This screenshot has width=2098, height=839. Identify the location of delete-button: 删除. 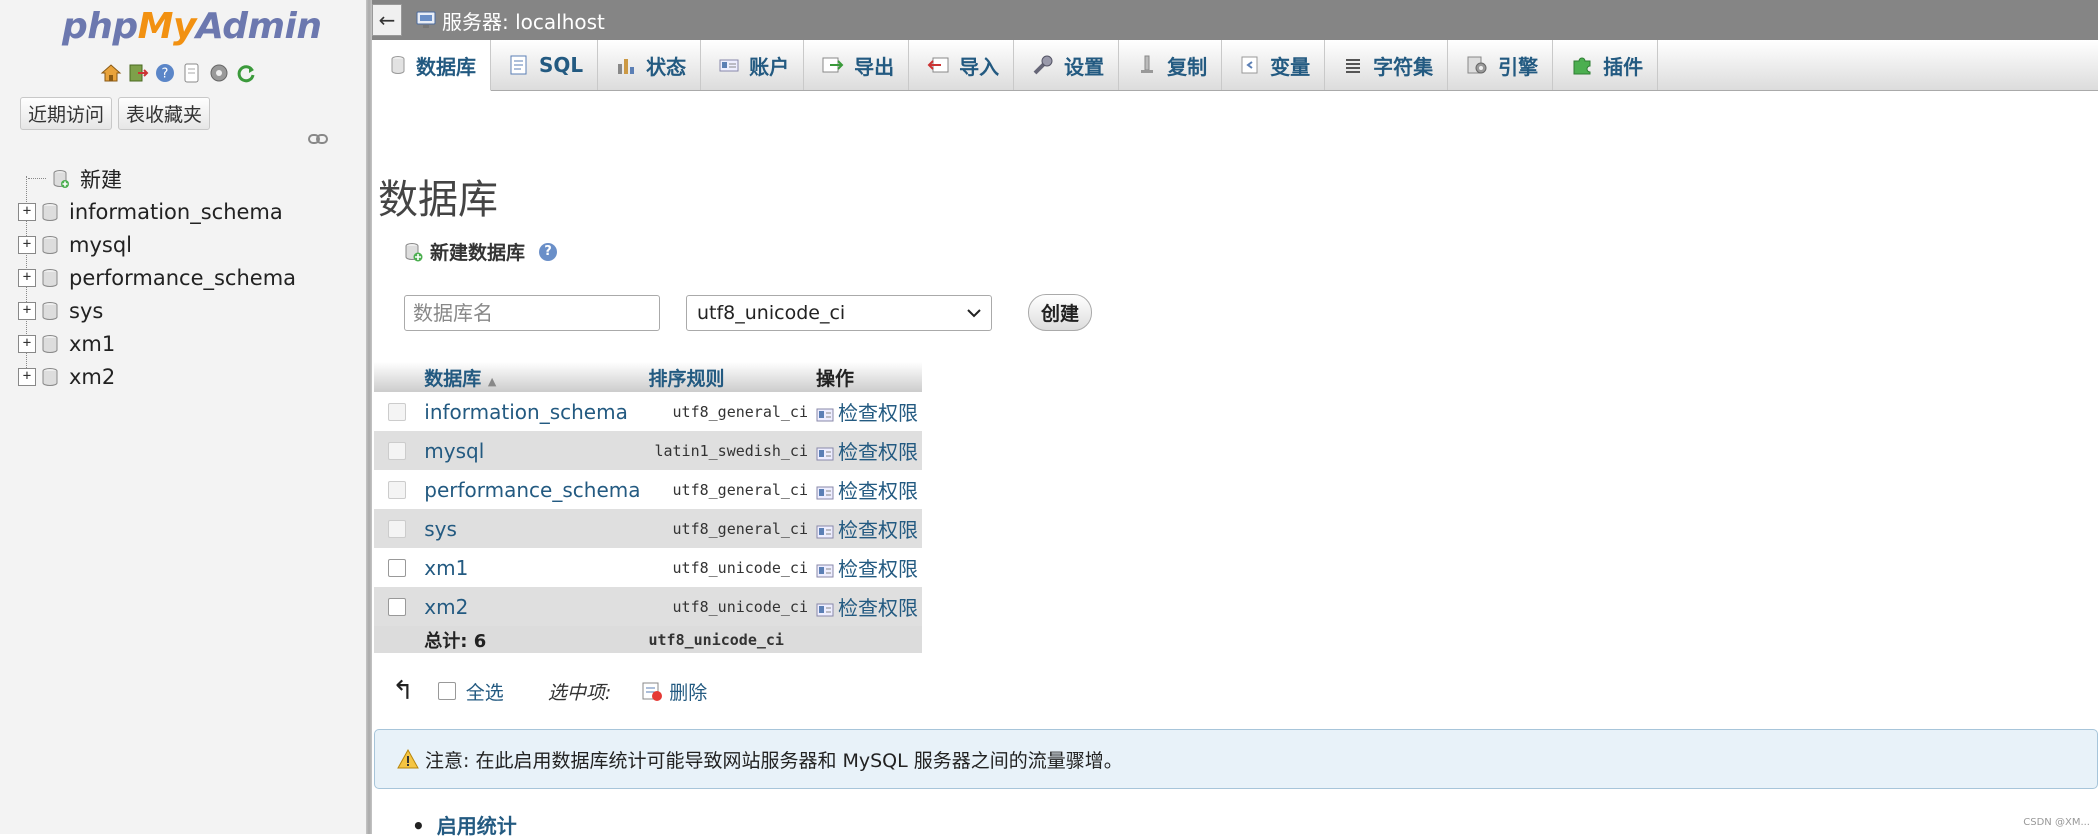
(688, 691).